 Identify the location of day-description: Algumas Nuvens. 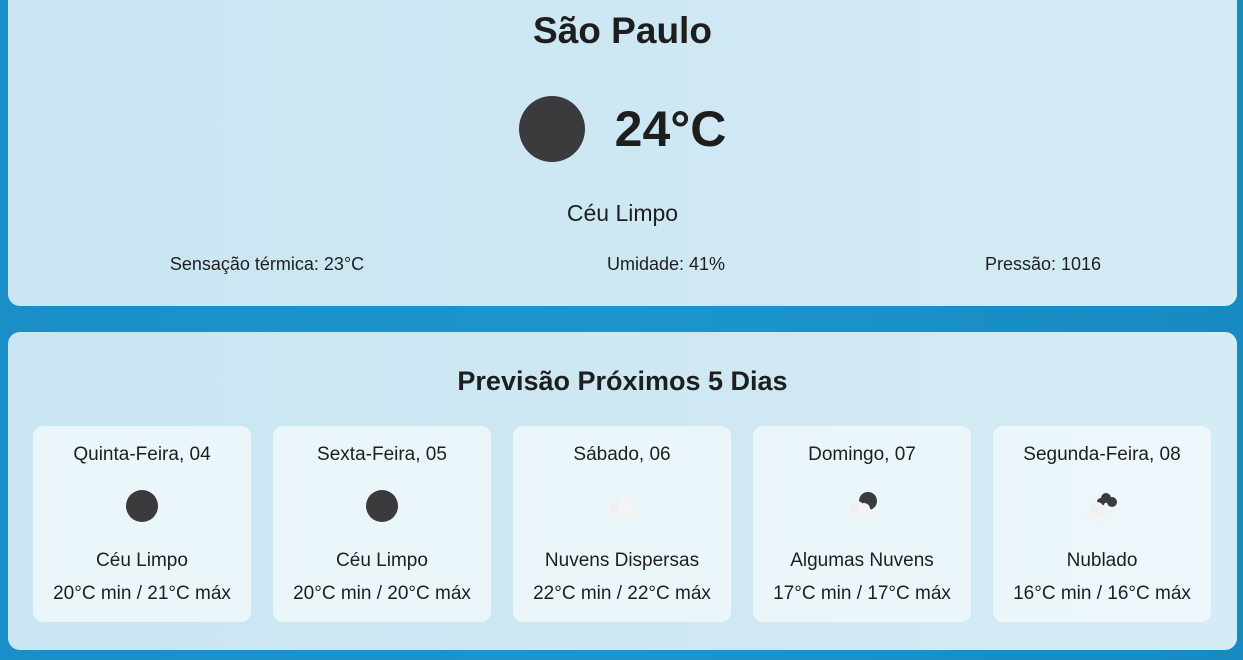
(862, 560).